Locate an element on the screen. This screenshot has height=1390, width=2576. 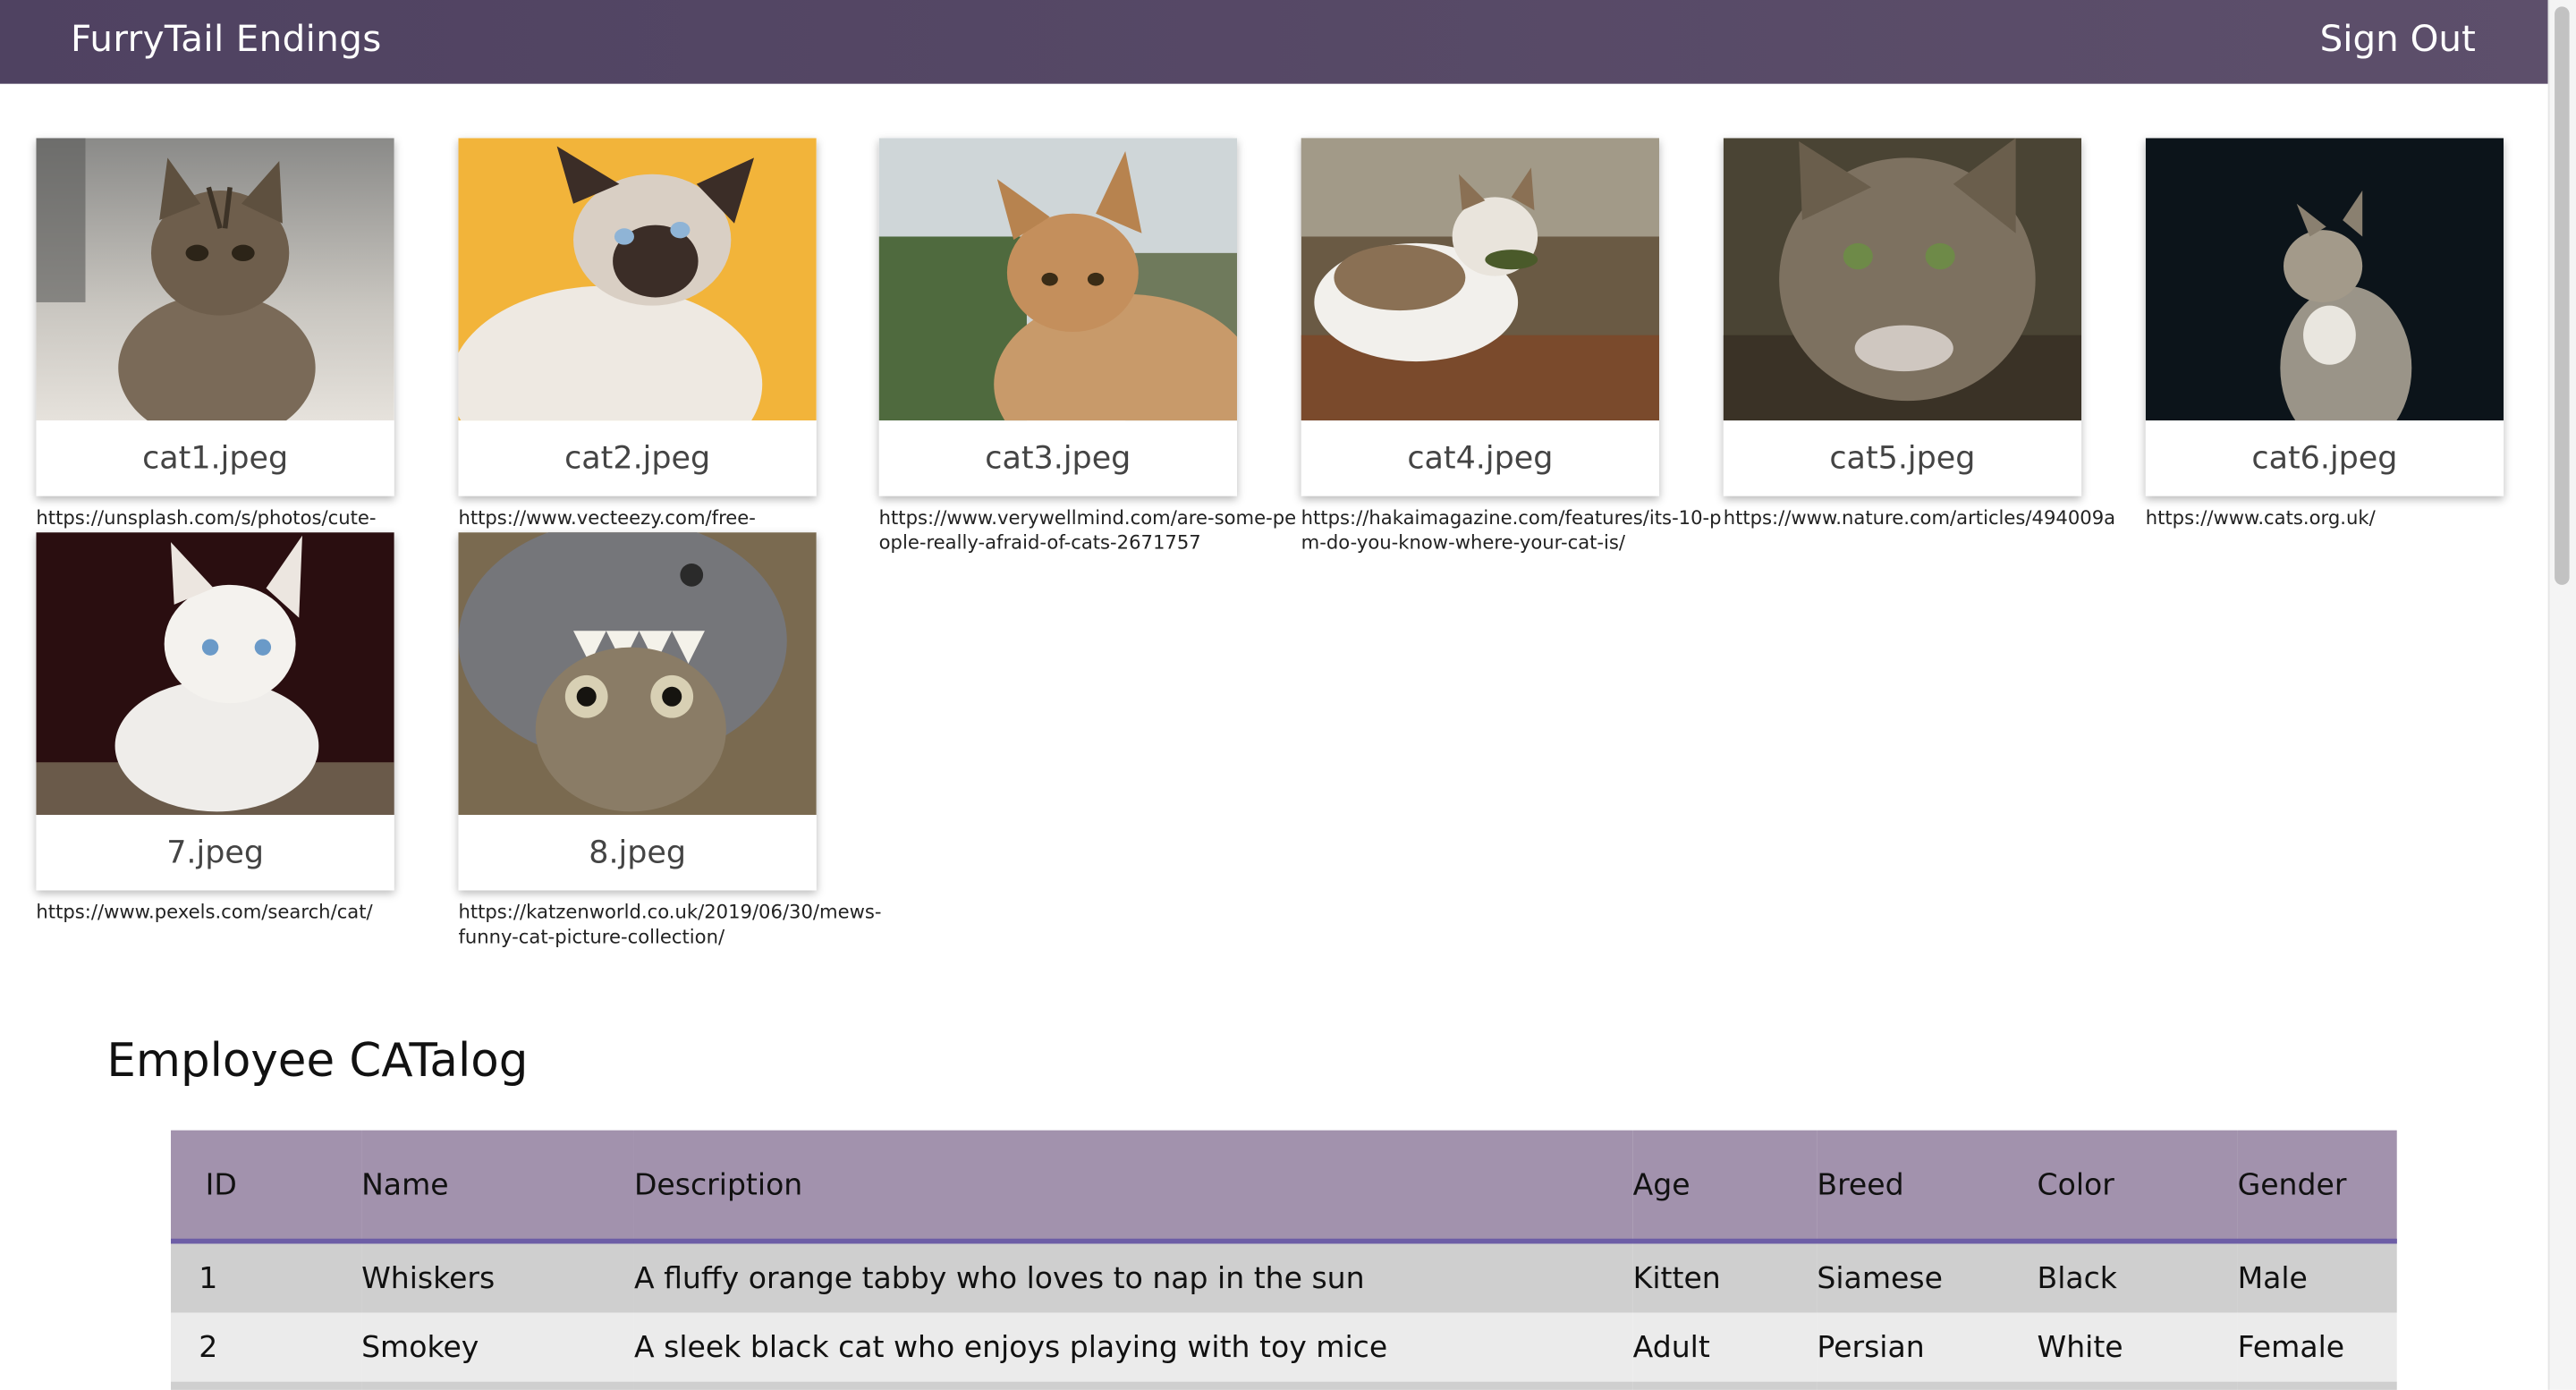
cell-name: Whiskers is located at coordinates (428, 1278).